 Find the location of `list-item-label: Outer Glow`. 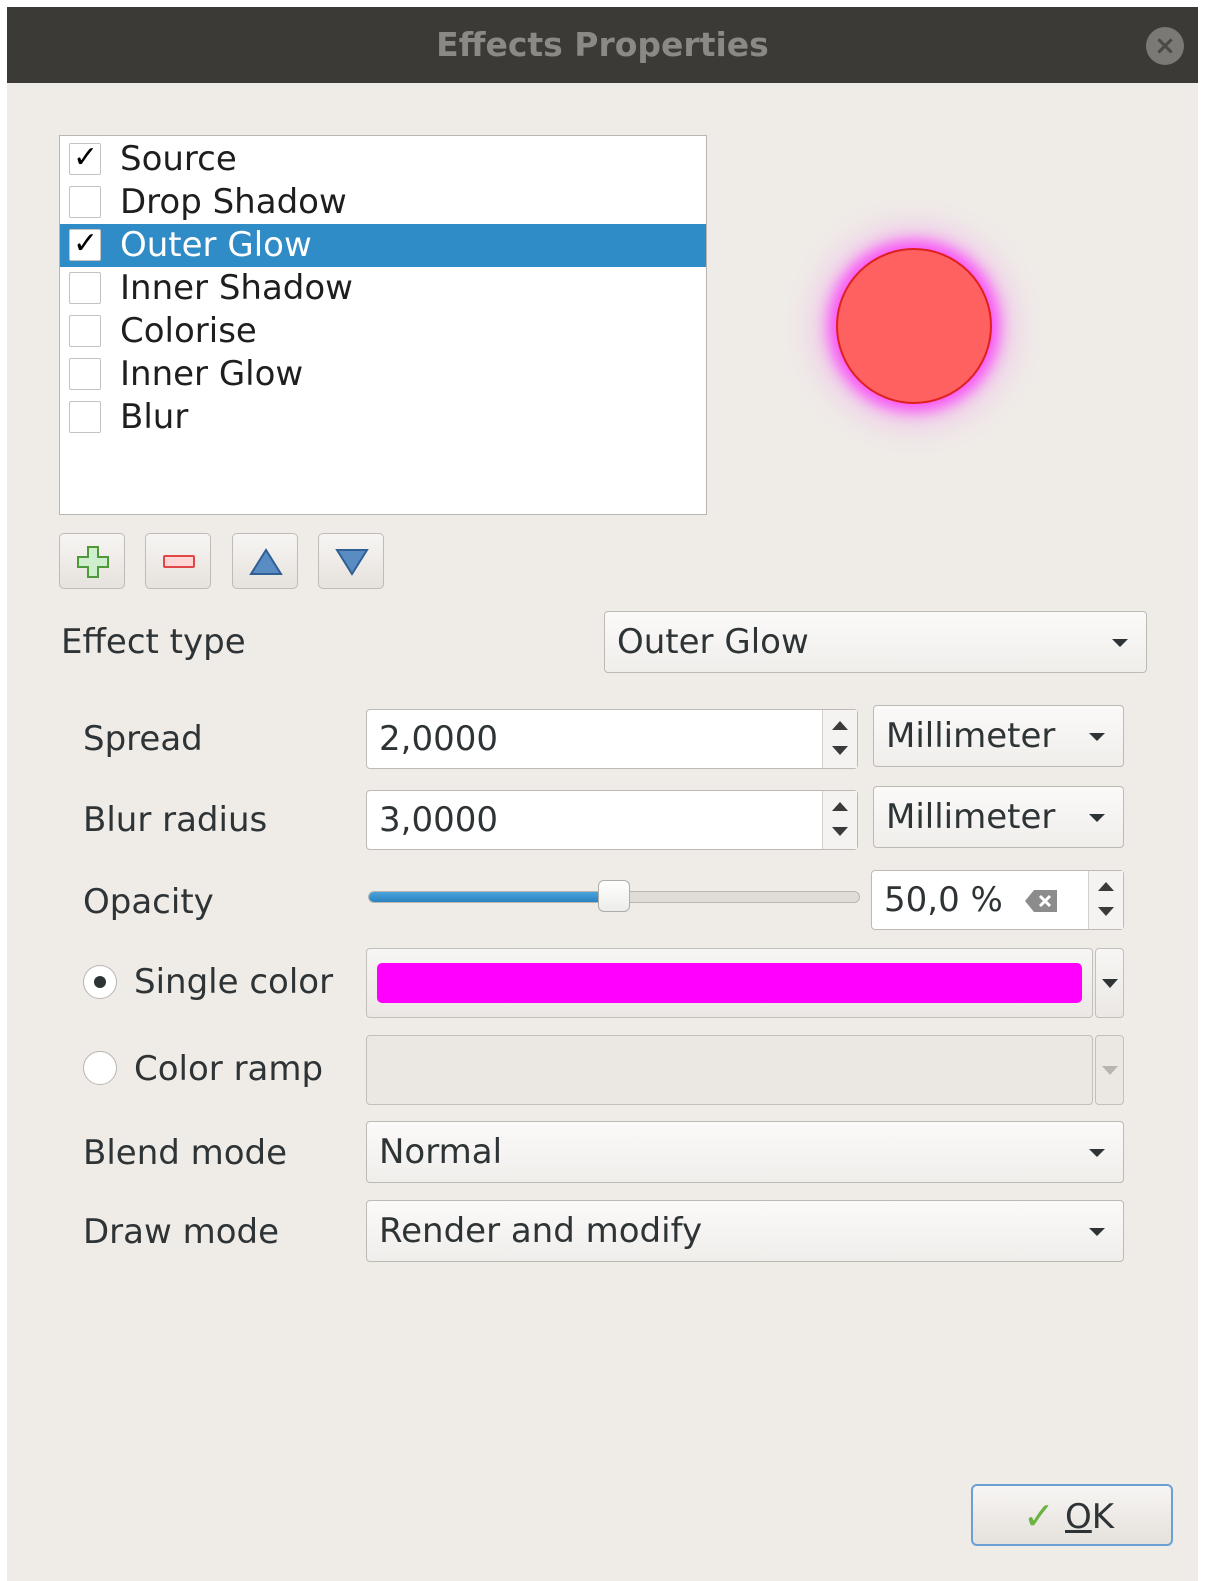

list-item-label: Outer Glow is located at coordinates (216, 245).